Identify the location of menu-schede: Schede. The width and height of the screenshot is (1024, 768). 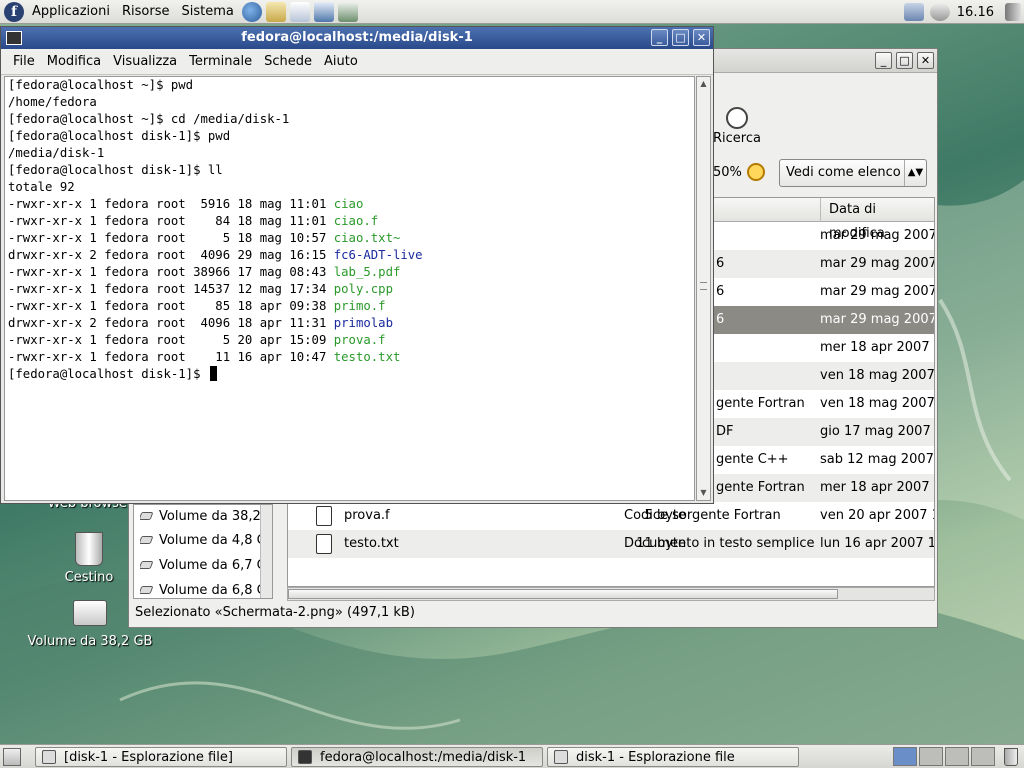
(288, 61).